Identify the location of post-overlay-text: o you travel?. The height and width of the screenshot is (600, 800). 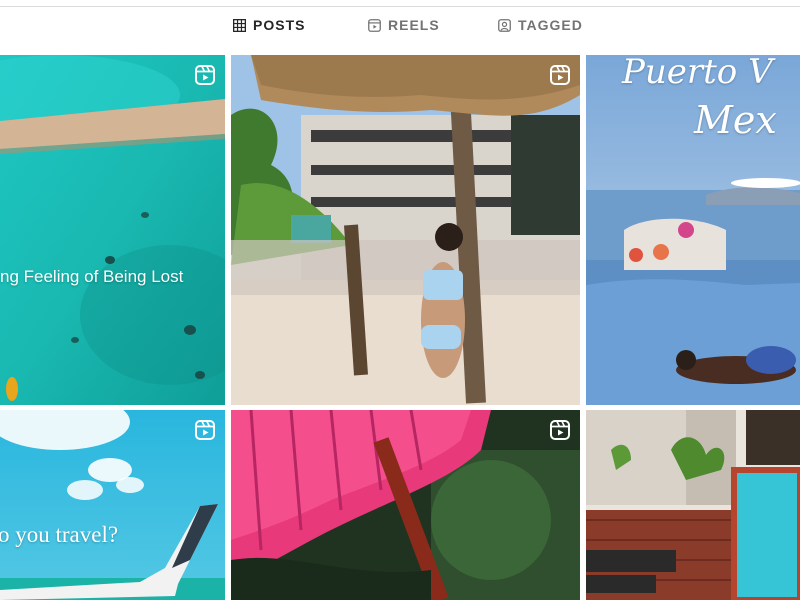
(59, 534).